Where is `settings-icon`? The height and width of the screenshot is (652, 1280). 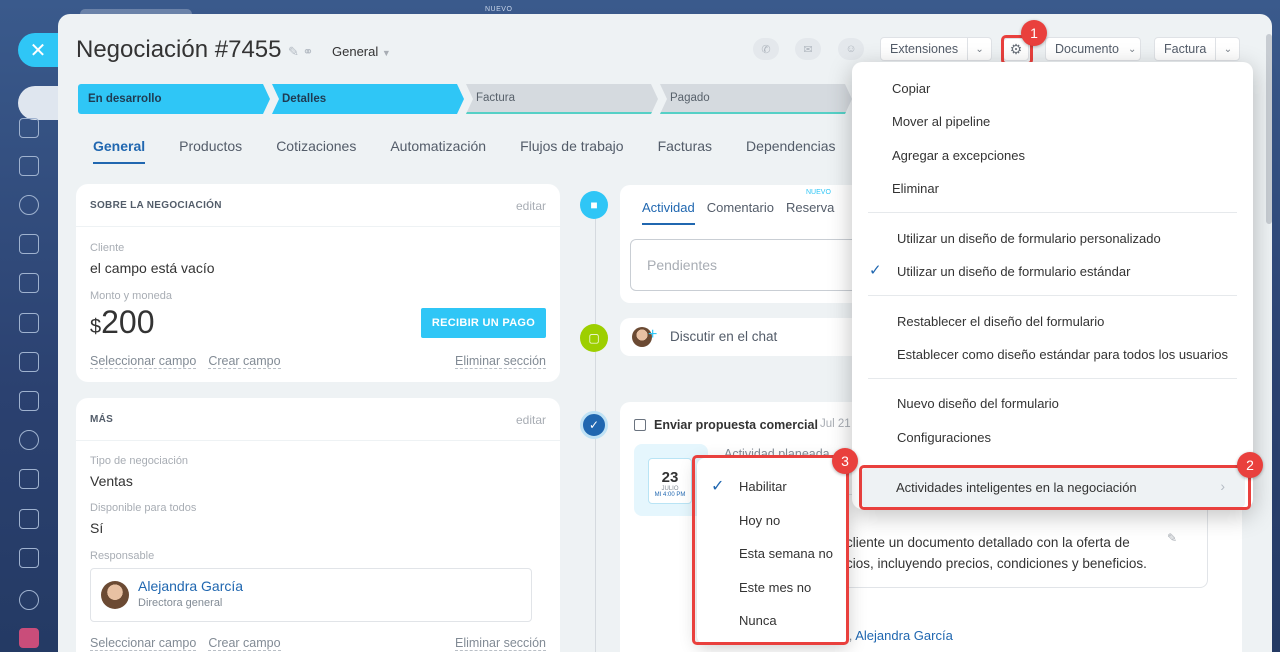 settings-icon is located at coordinates (29, 600).